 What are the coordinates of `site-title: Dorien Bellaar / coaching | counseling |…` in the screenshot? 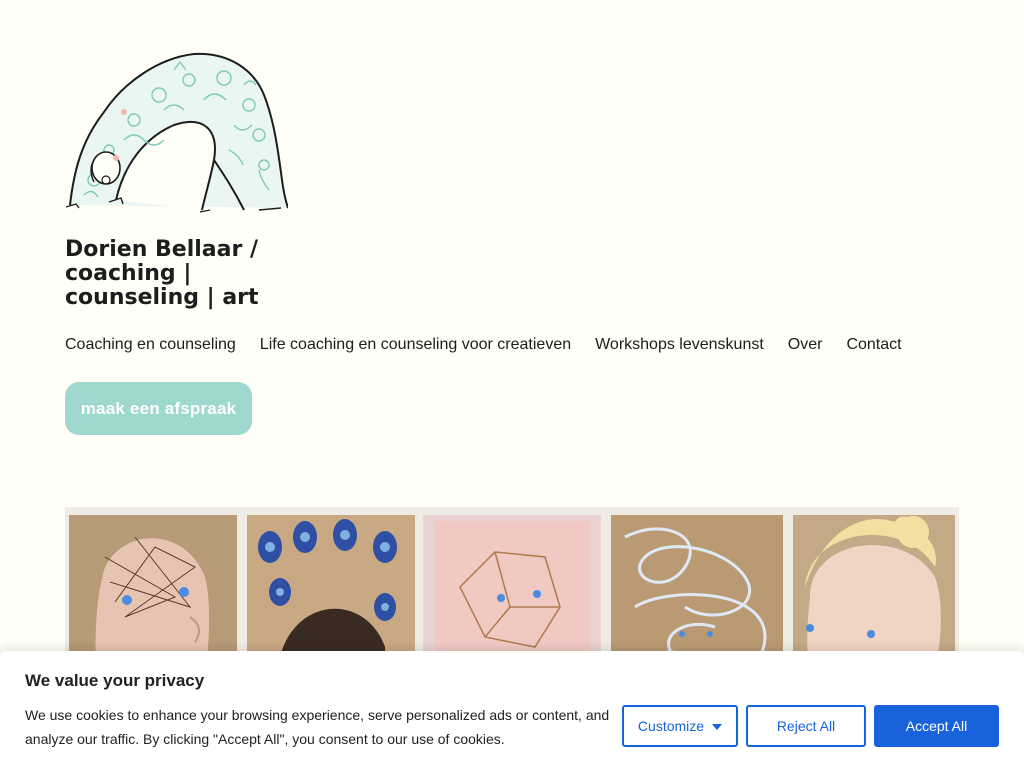 It's located at (180, 274).